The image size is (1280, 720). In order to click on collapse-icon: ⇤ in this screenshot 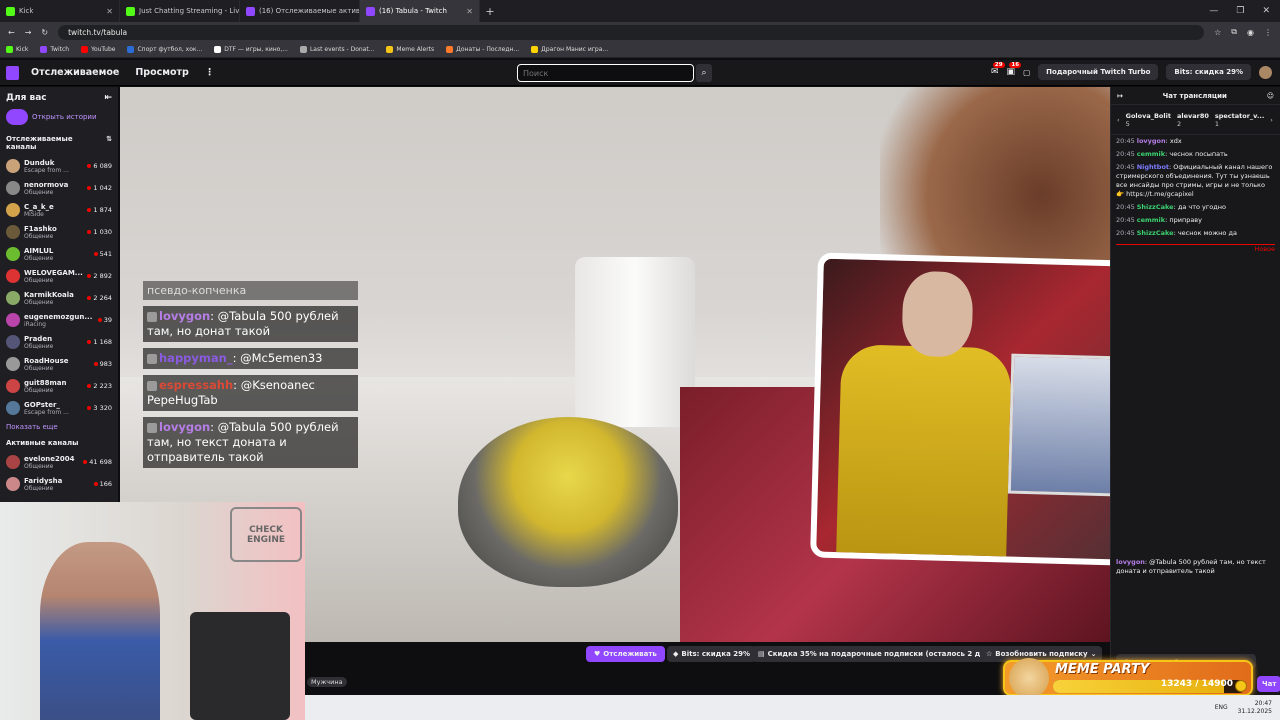, I will do `click(108, 98)`.